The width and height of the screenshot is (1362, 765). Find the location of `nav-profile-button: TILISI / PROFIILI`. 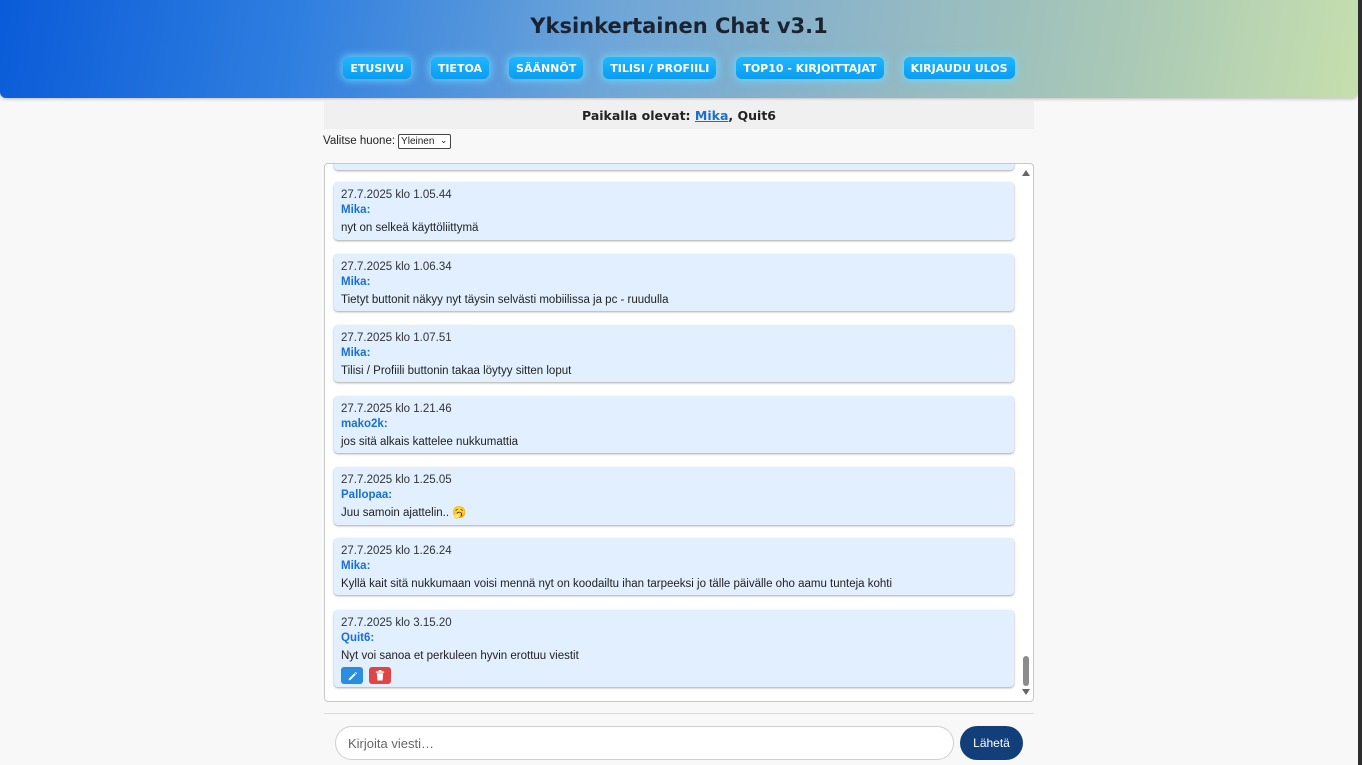

nav-profile-button: TILISI / PROFIILI is located at coordinates (660, 68).